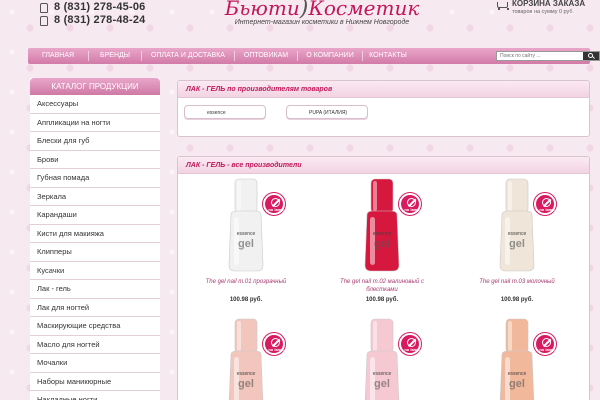 The height and width of the screenshot is (400, 600). Describe the element at coordinates (115, 56) in the screenshot. I see `nav-item-brands: БРЕНДЫ` at that location.